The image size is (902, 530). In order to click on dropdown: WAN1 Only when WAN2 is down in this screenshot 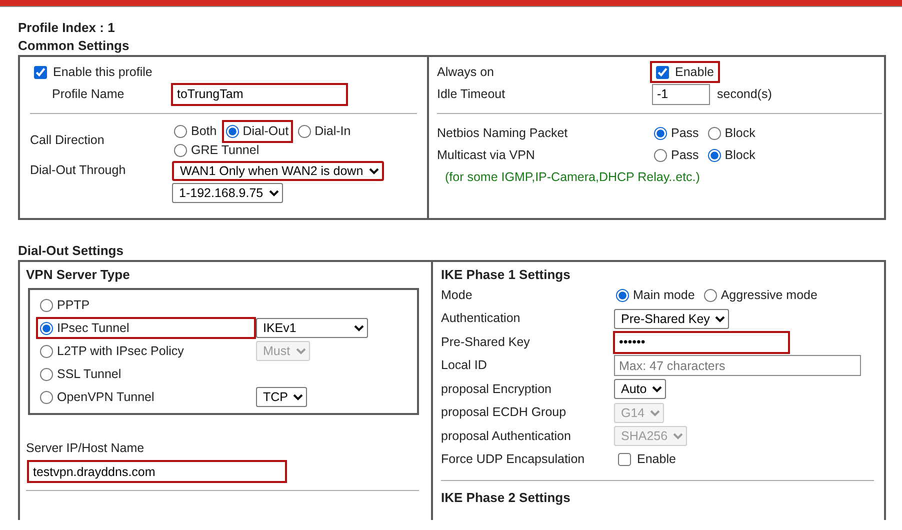, I will do `click(278, 170)`.